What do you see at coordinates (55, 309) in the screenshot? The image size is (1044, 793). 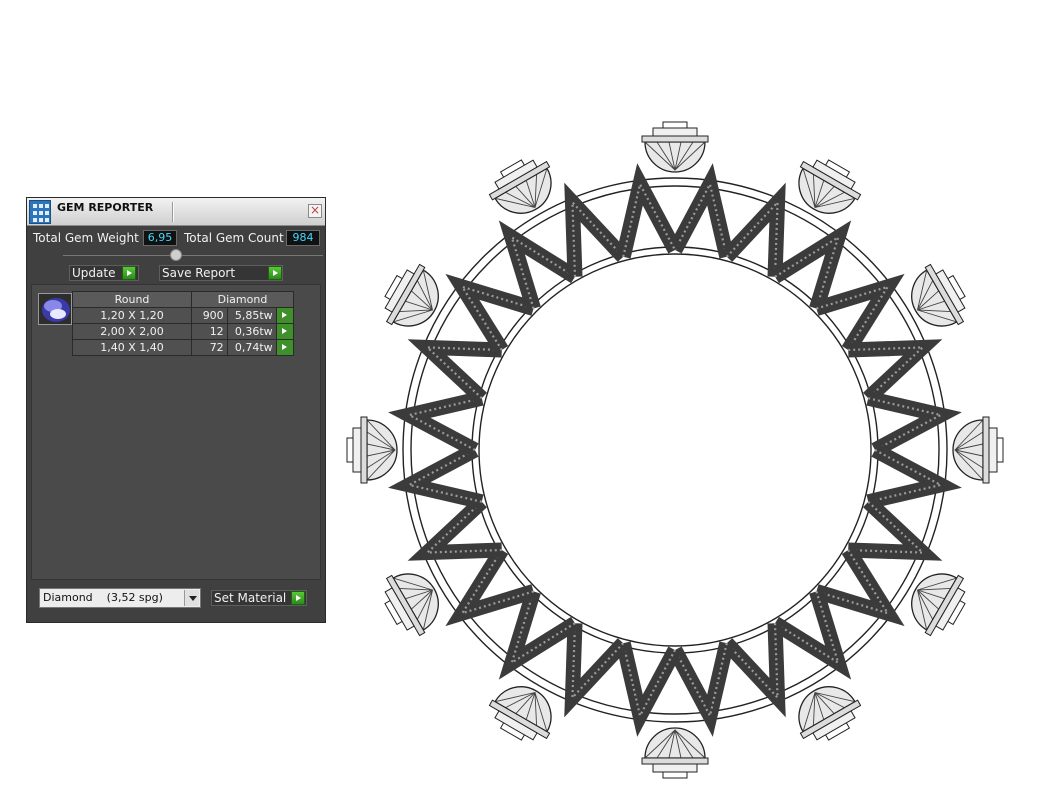 I see `round-gem-icon` at bounding box center [55, 309].